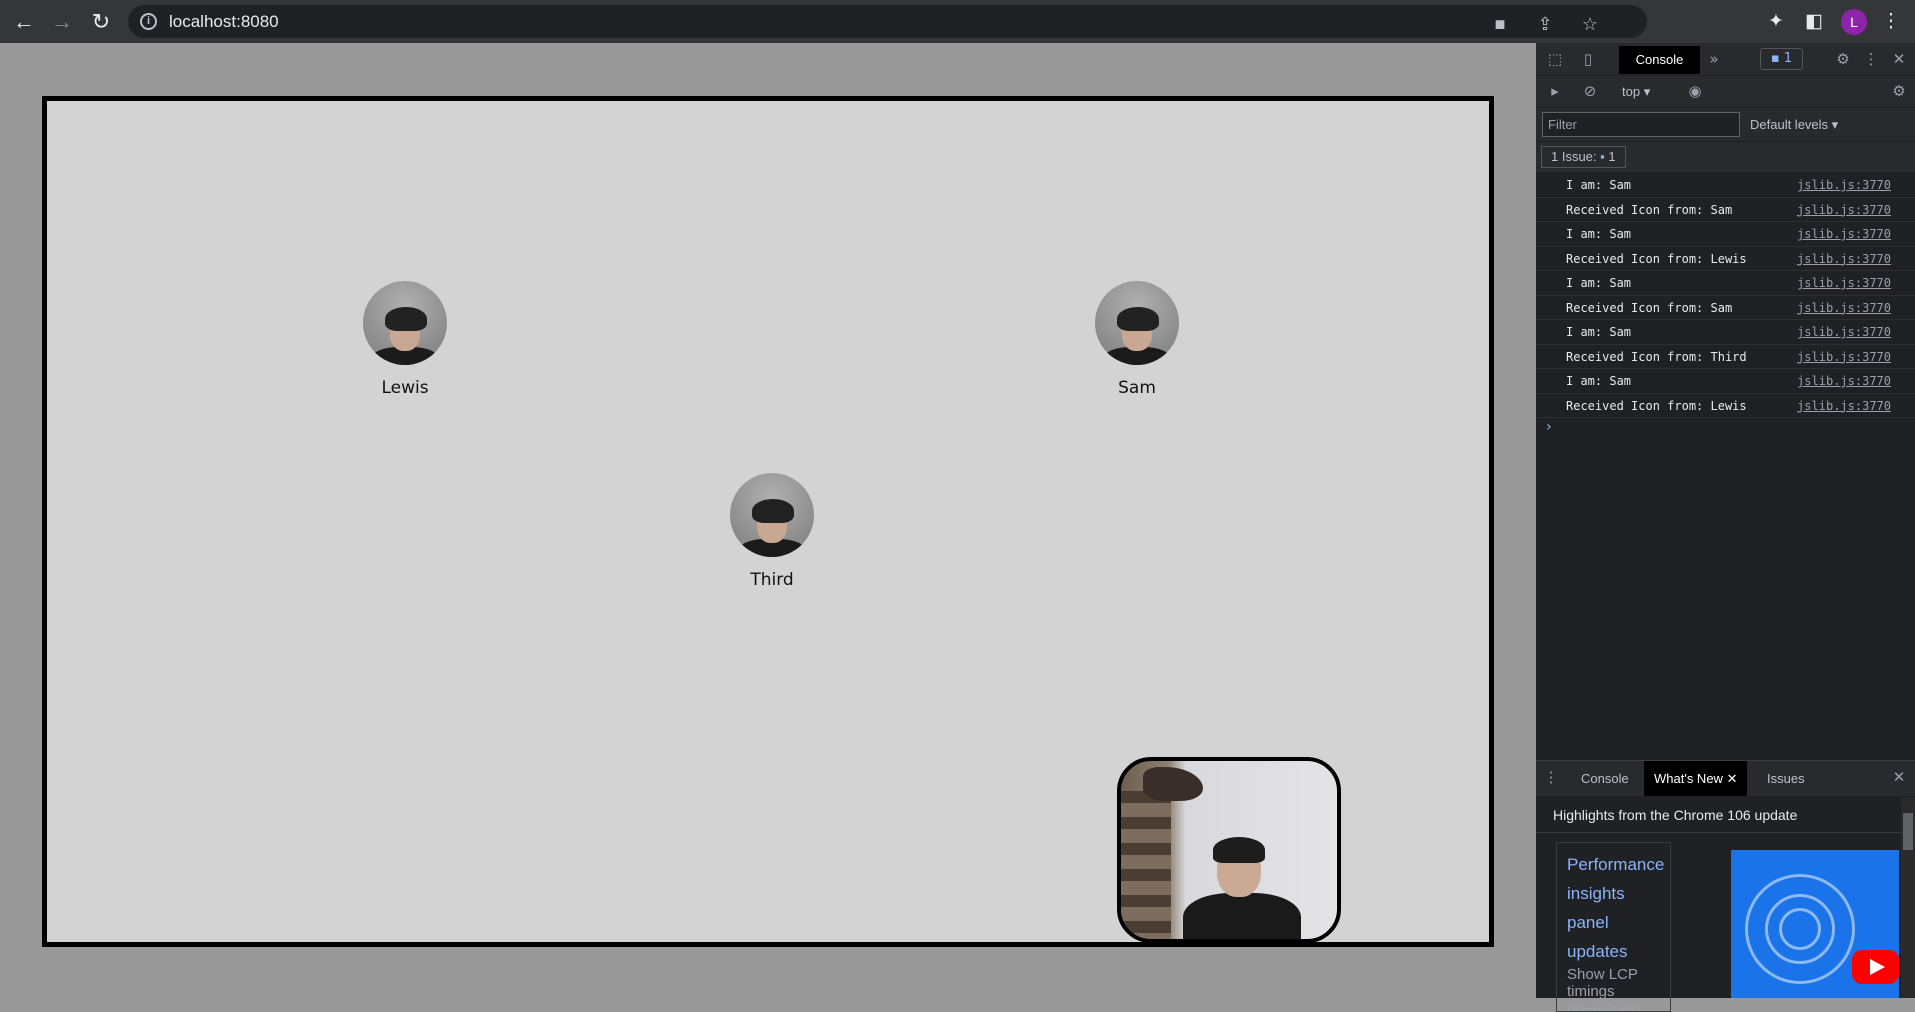 This screenshot has width=1915, height=1012. Describe the element at coordinates (1605, 778) in the screenshot. I see `drawer-tab-console: Console` at that location.